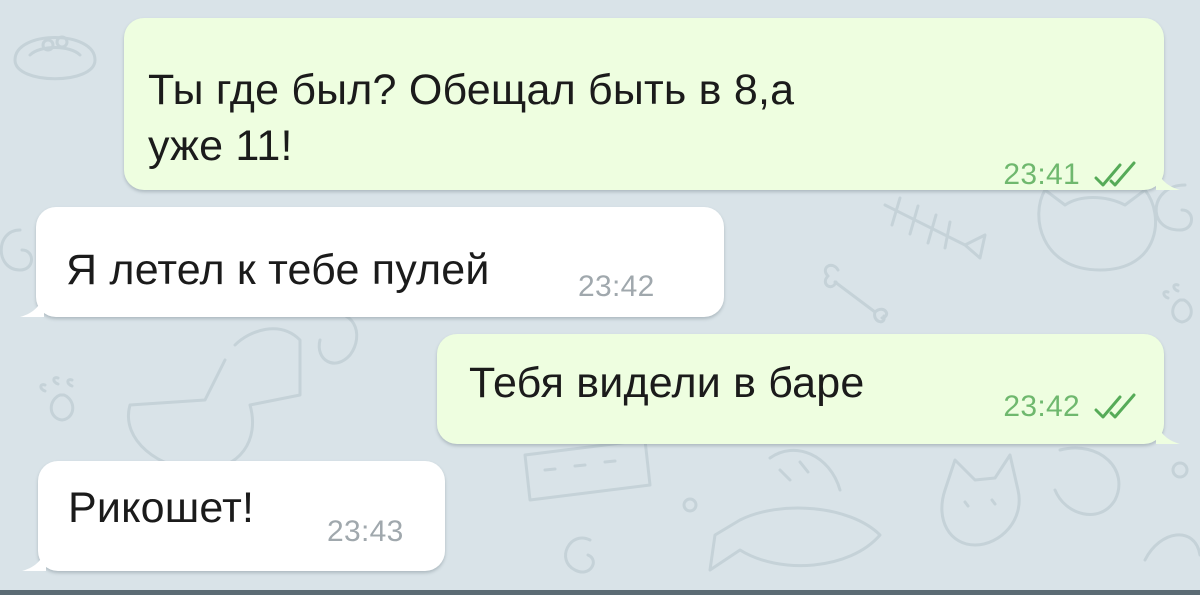 The height and width of the screenshot is (595, 1200). I want to click on message-text: Рикошет!, so click(161, 508).